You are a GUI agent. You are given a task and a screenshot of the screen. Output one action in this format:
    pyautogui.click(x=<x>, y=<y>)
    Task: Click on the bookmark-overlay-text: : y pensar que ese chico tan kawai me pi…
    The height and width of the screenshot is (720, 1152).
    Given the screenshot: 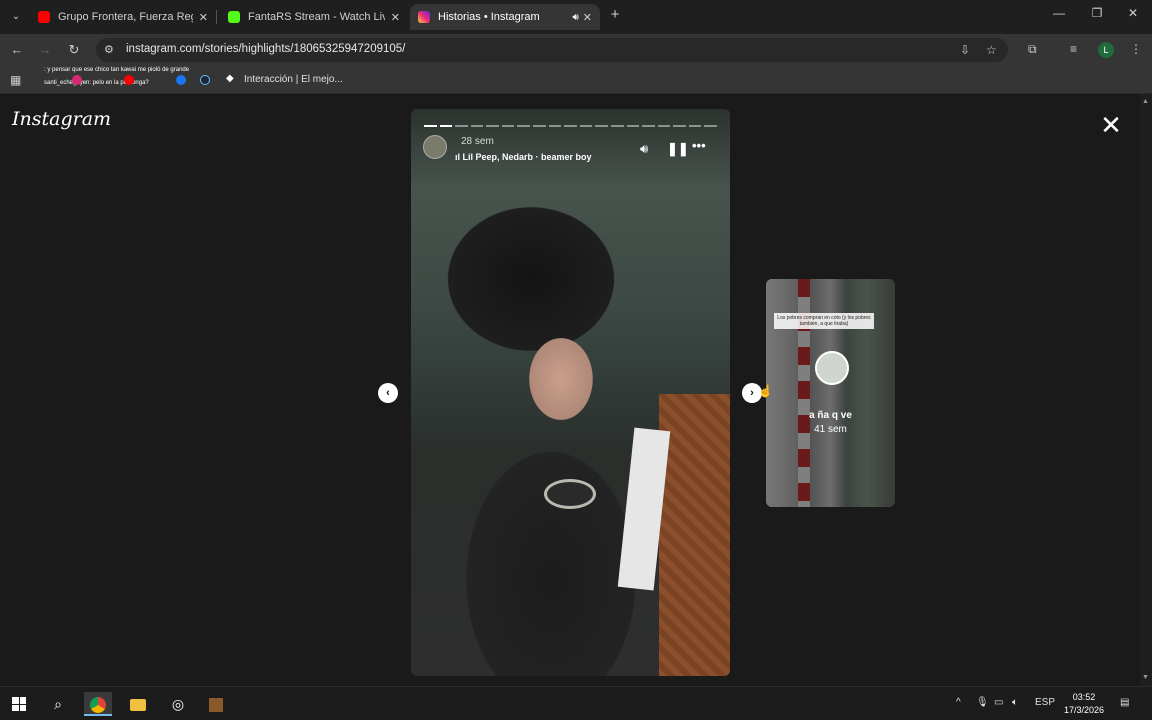 What is the action you would take?
    pyautogui.click(x=117, y=70)
    